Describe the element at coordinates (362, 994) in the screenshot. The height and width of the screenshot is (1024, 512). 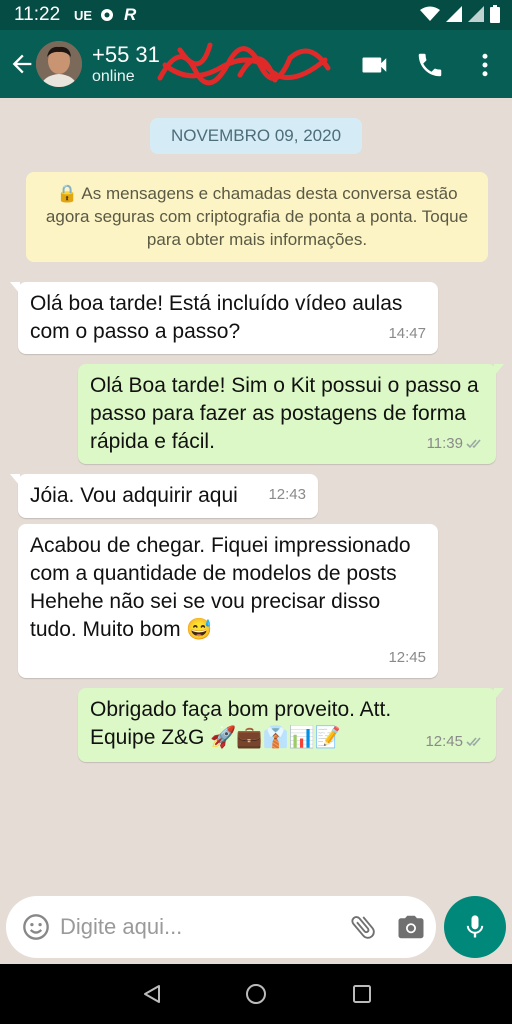
I see `nav-recents-icon` at that location.